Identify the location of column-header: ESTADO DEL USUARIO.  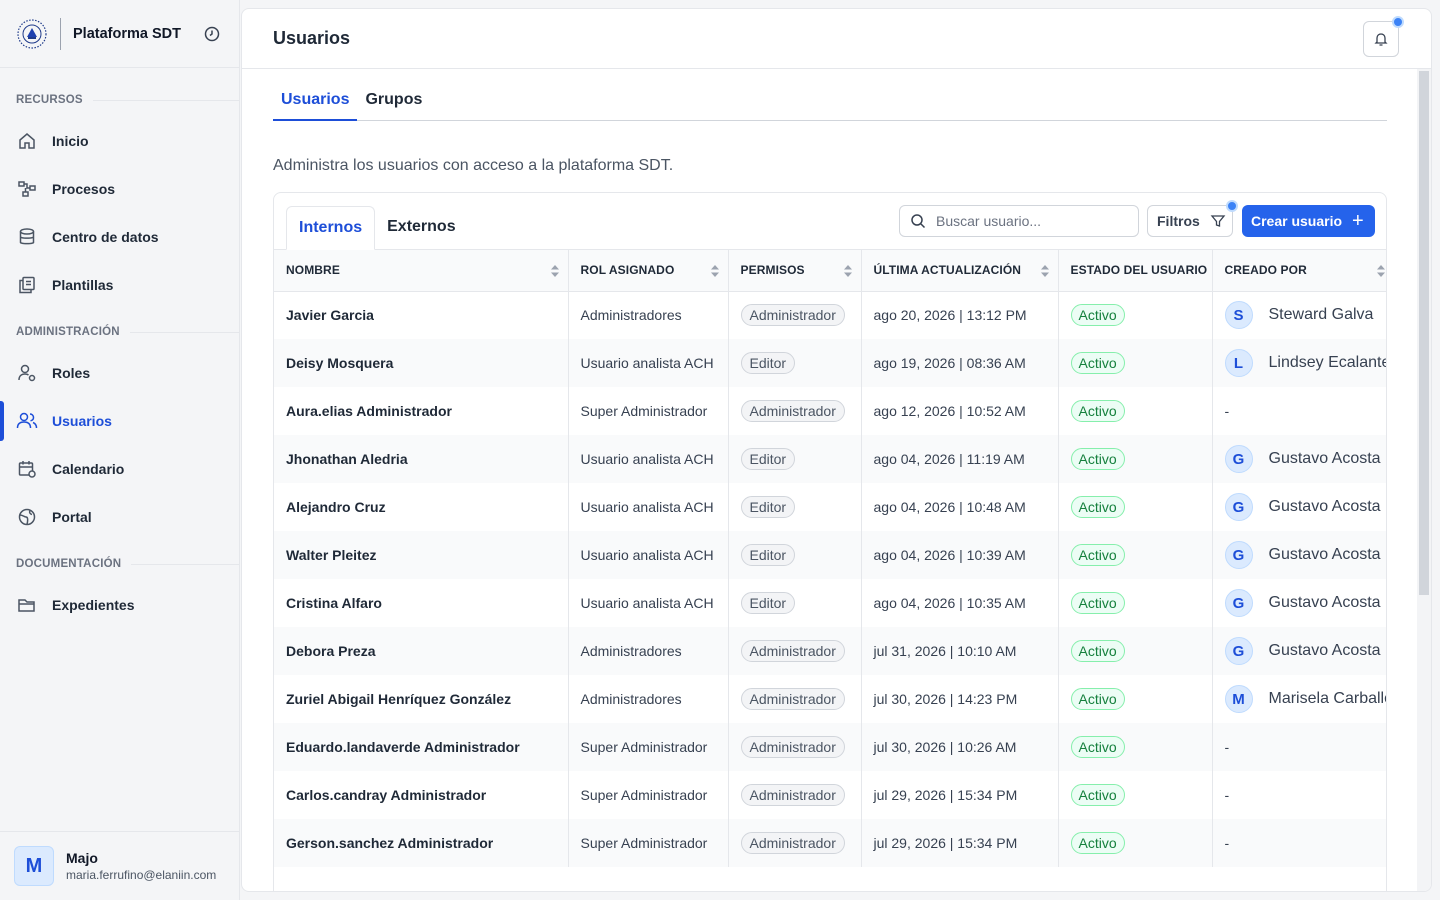
(1135, 271).